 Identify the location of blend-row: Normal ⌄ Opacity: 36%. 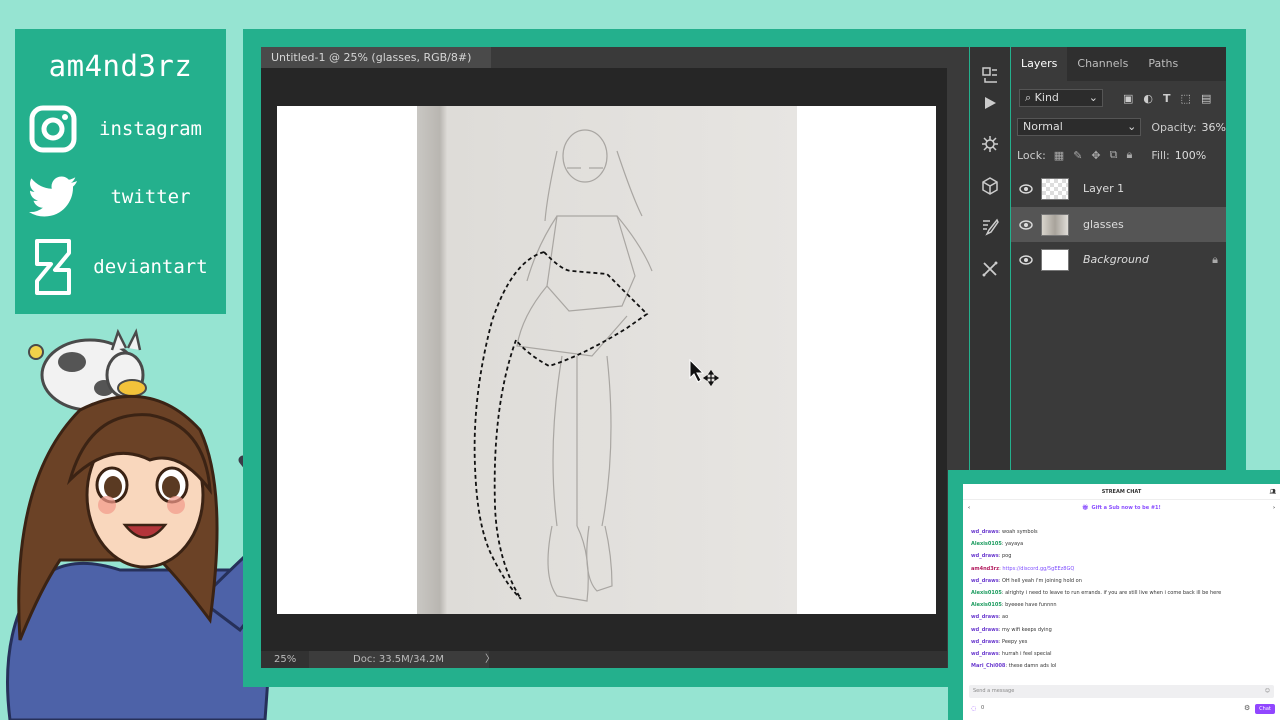
(1118, 127).